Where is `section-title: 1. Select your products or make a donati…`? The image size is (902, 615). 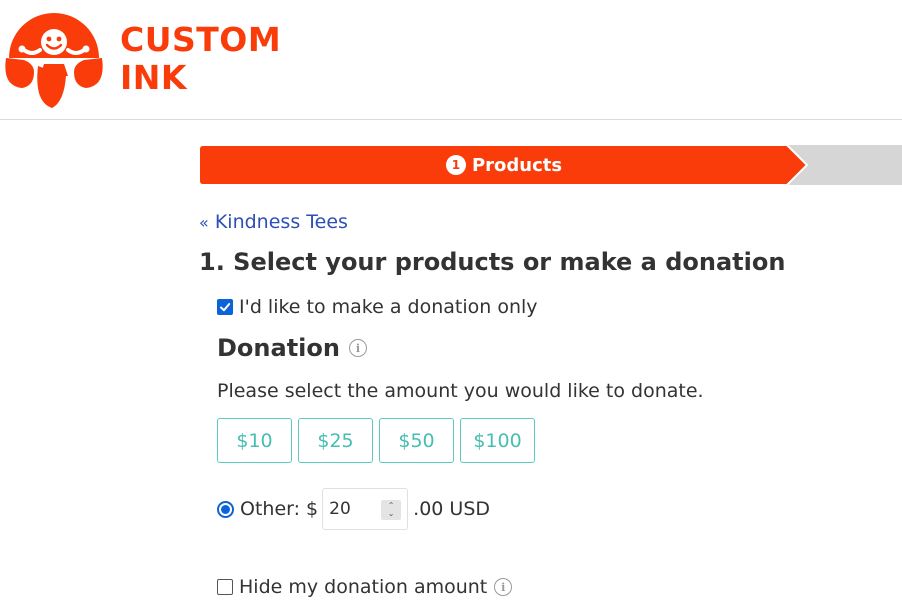 section-title: 1. Select your products or make a donati… is located at coordinates (492, 262).